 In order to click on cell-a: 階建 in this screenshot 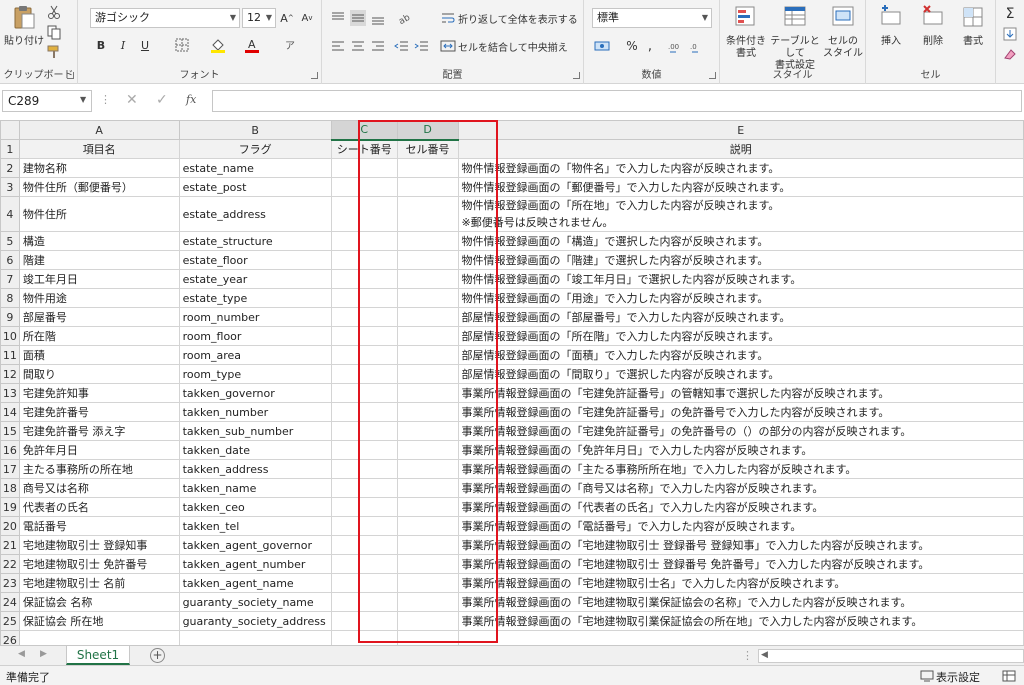, I will do `click(99, 260)`.